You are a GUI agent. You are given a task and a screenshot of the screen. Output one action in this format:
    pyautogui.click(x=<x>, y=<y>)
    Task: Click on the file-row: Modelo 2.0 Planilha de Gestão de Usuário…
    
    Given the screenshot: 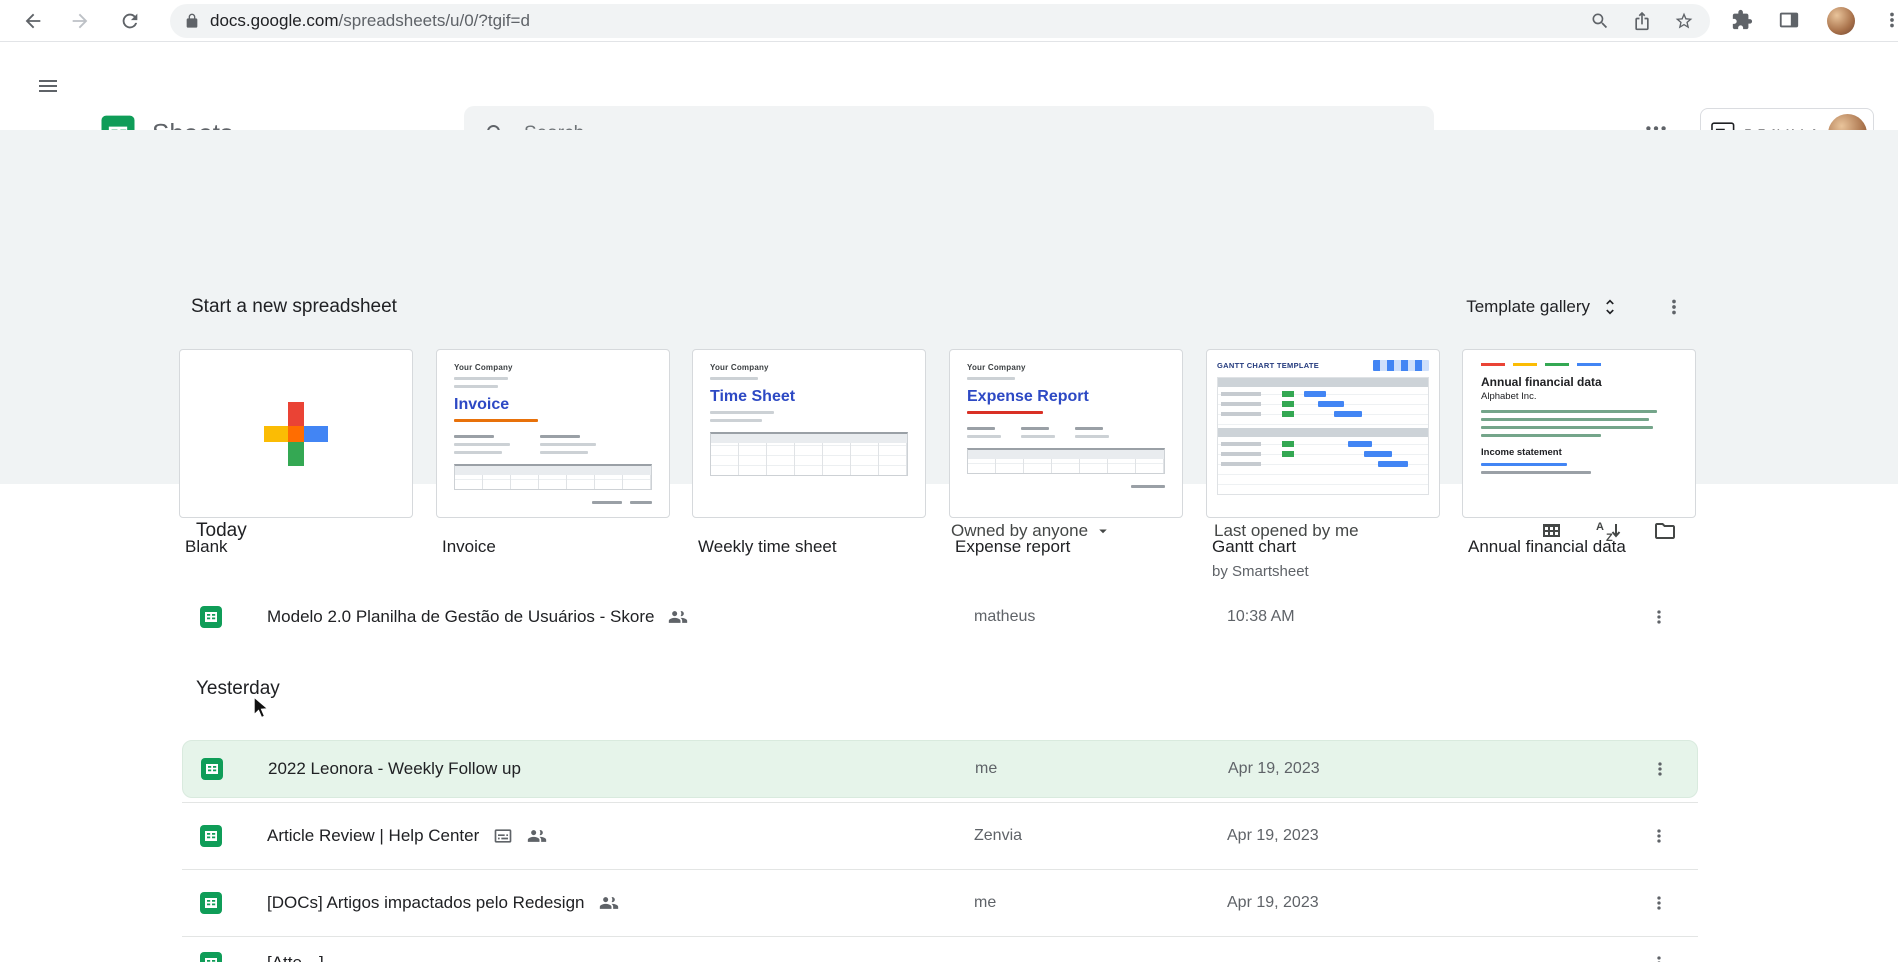 What is the action you would take?
    pyautogui.click(x=940, y=616)
    